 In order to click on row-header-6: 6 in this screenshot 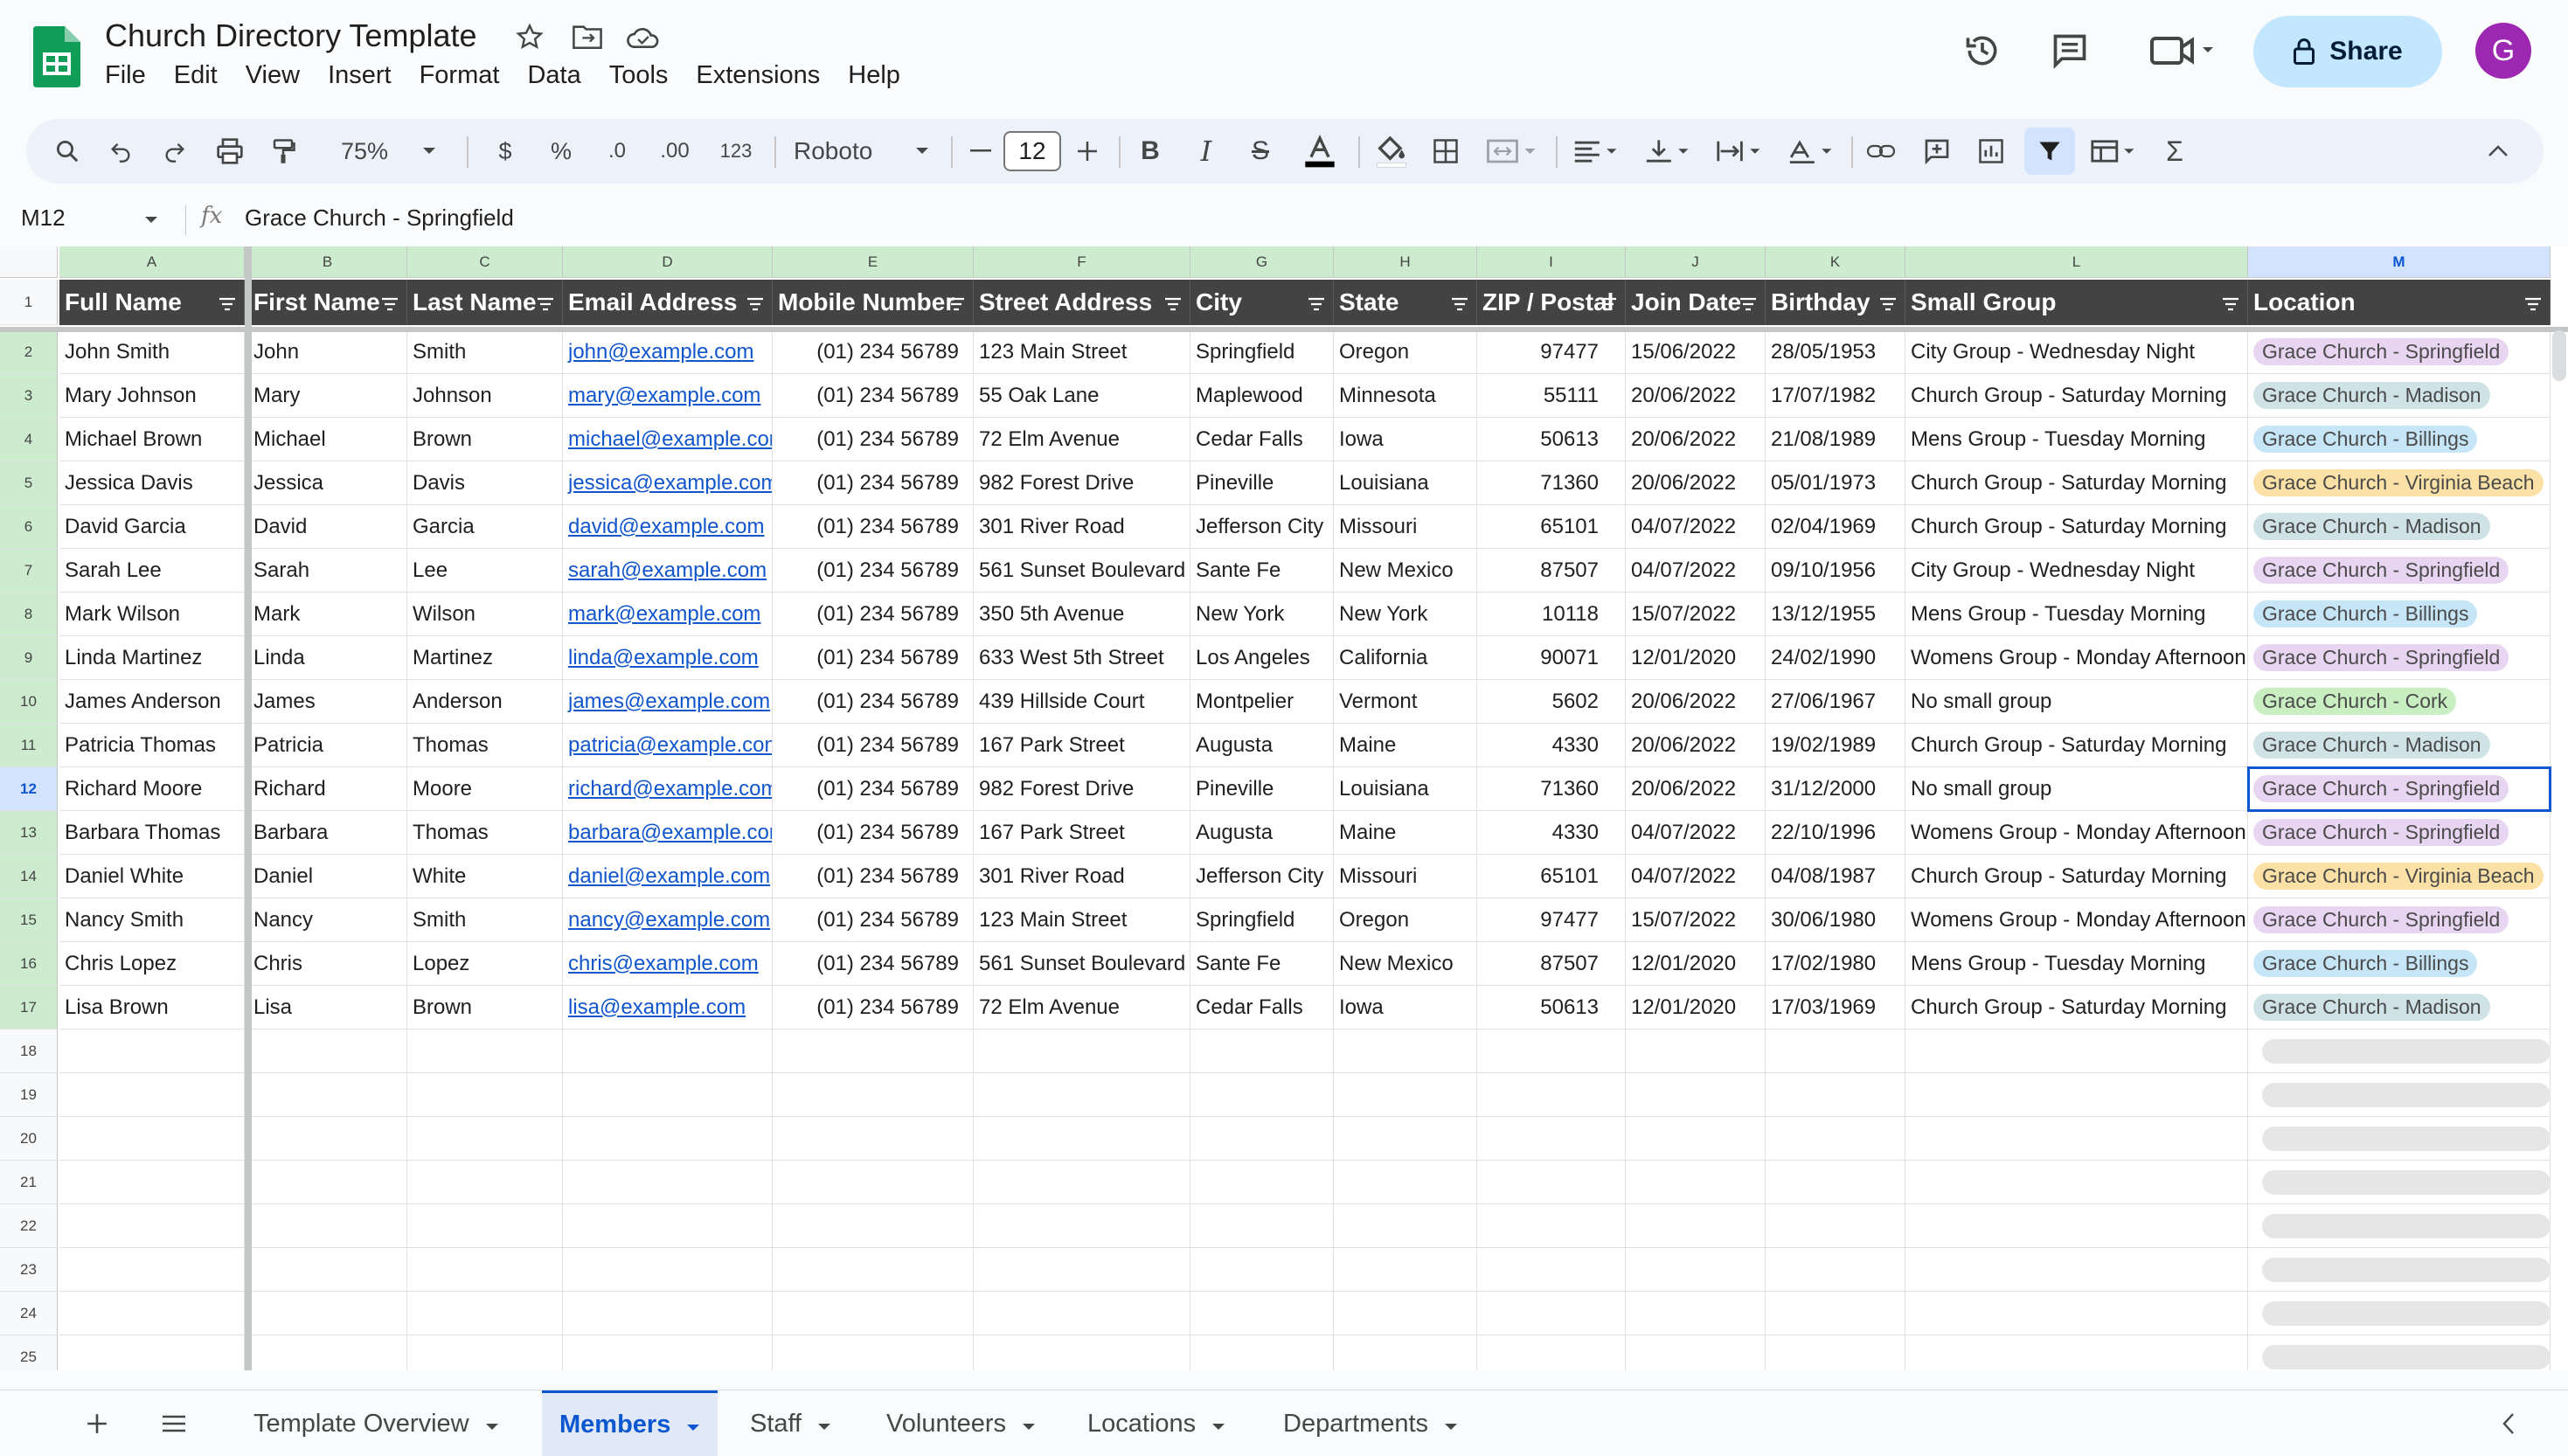, I will do `click(29, 527)`.